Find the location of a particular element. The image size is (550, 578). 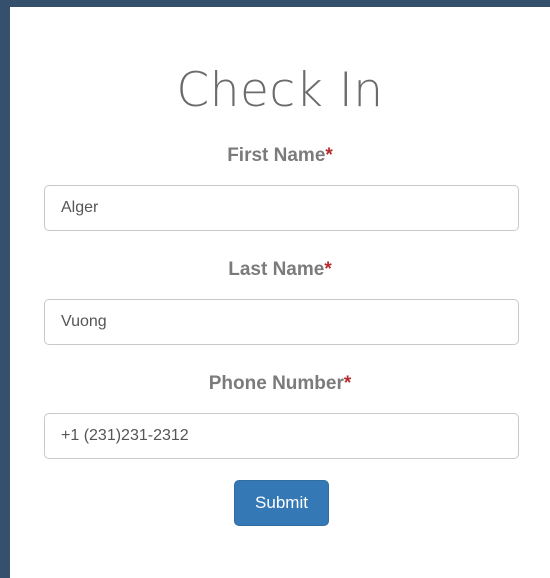

last-name-label-text: Last Name is located at coordinates (276, 269).